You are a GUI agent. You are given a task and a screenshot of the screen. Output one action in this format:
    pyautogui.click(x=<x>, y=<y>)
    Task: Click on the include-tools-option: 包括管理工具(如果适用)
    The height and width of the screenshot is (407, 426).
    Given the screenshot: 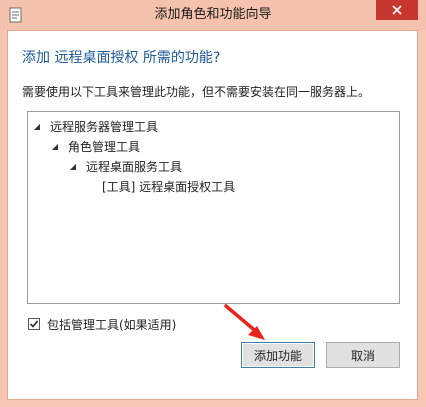 What is the action you would take?
    pyautogui.click(x=102, y=324)
    